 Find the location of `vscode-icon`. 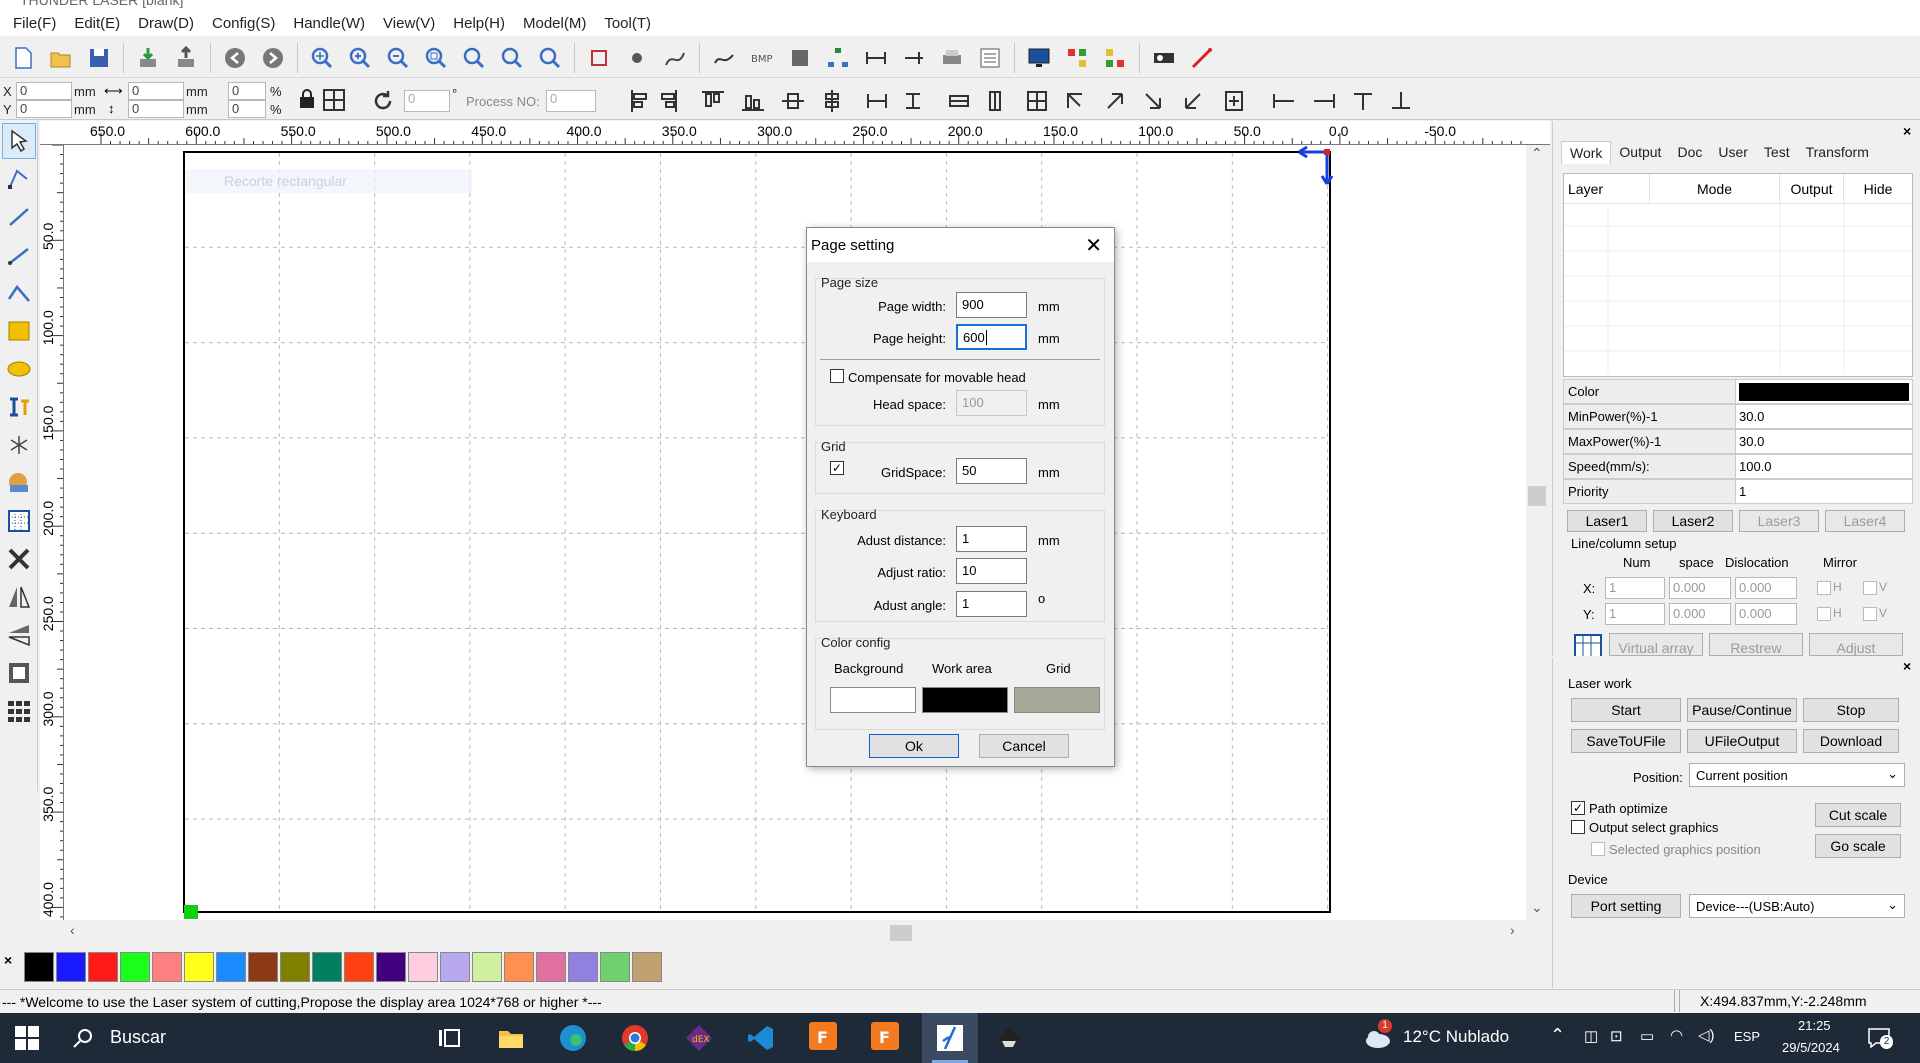

vscode-icon is located at coordinates (761, 1038).